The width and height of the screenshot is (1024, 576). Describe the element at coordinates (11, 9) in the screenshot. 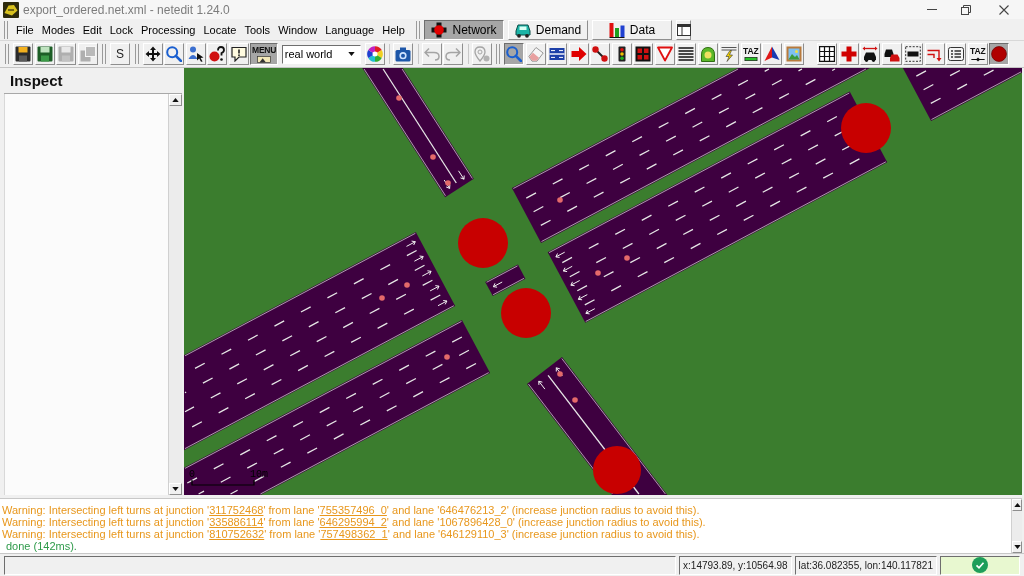

I see `app-logo-icon` at that location.